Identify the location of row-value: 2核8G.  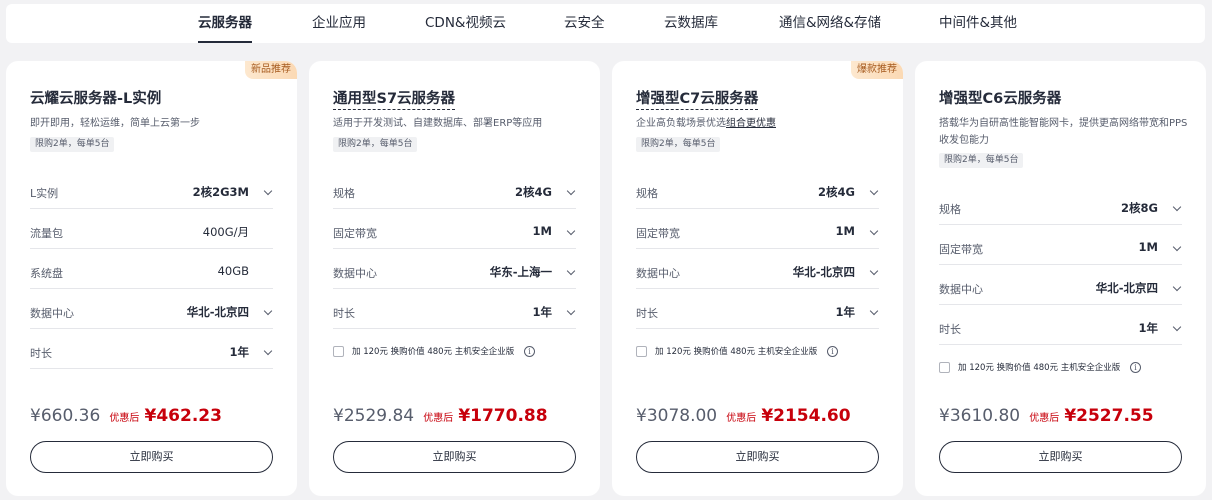
(1139, 208).